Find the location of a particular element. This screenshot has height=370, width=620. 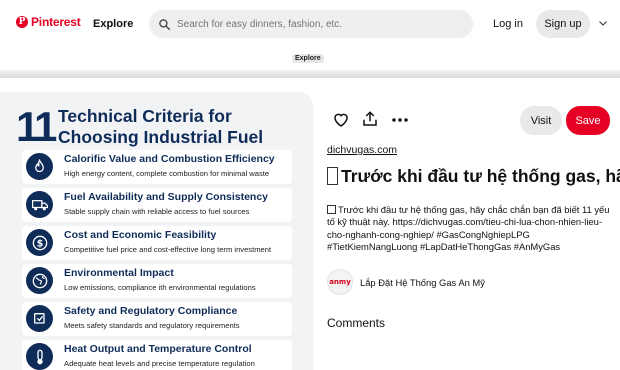

criterion-title: Heat Output and Temperature Control is located at coordinates (158, 349).